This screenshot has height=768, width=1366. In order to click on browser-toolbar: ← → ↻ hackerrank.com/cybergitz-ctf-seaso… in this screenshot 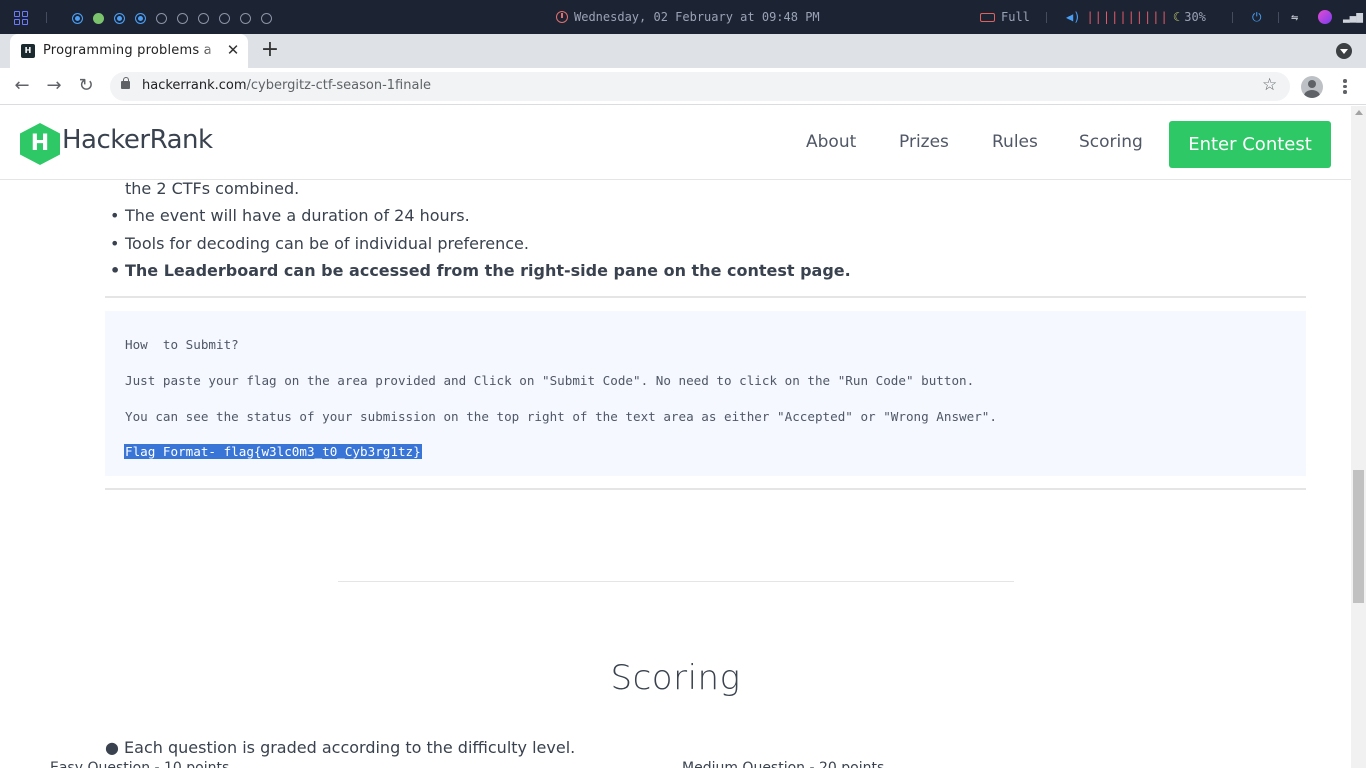, I will do `click(683, 86)`.